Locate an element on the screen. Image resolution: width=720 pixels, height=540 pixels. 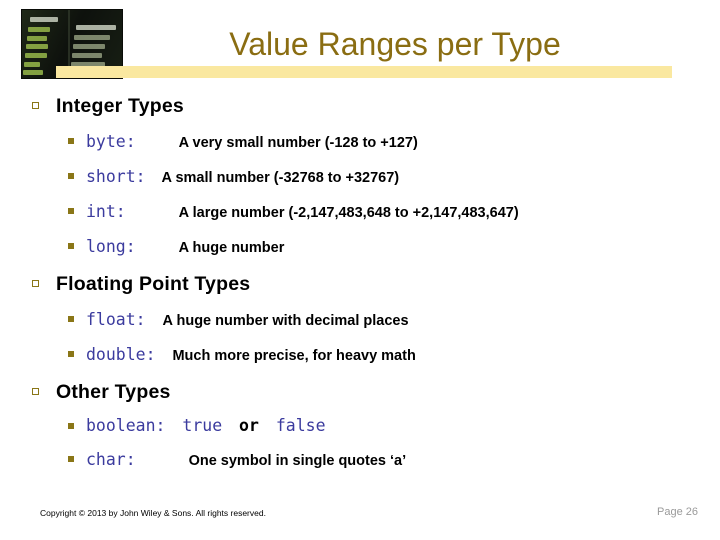
list-item-float: float: A huge number with decimal places is located at coordinates (360, 319).